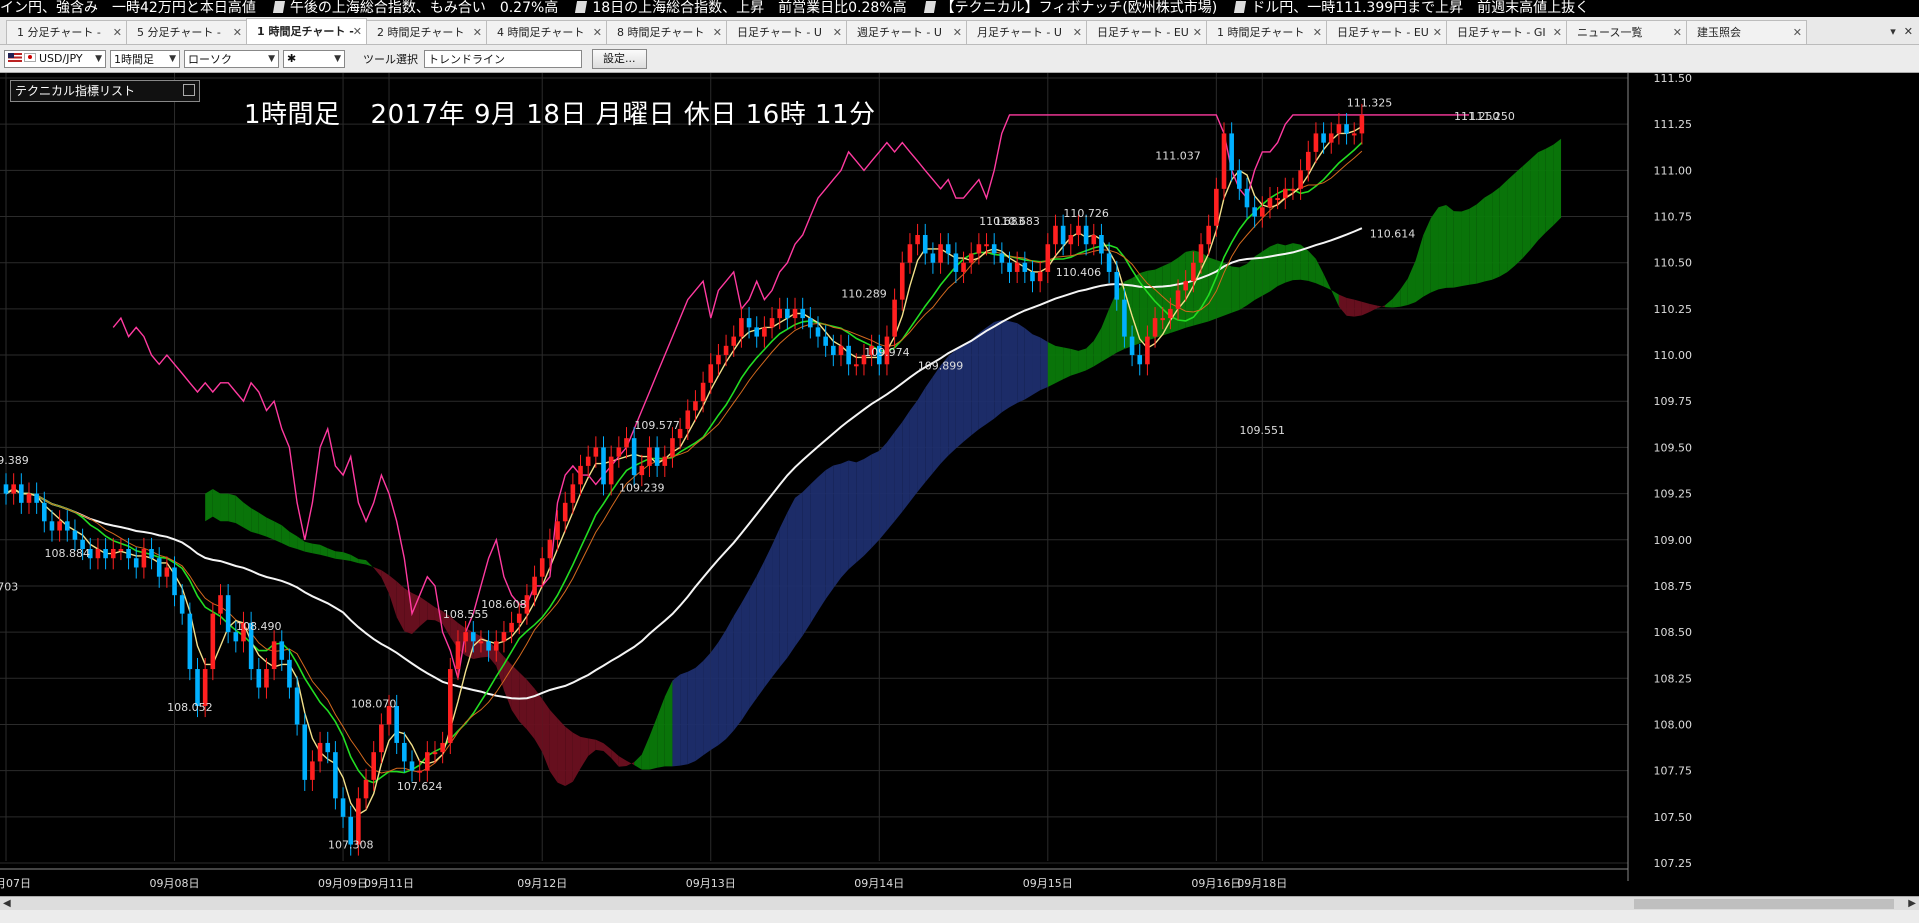 The height and width of the screenshot is (923, 1919). Describe the element at coordinates (7, 904) in the screenshot. I see `scroll-left-icon: ◀` at that location.